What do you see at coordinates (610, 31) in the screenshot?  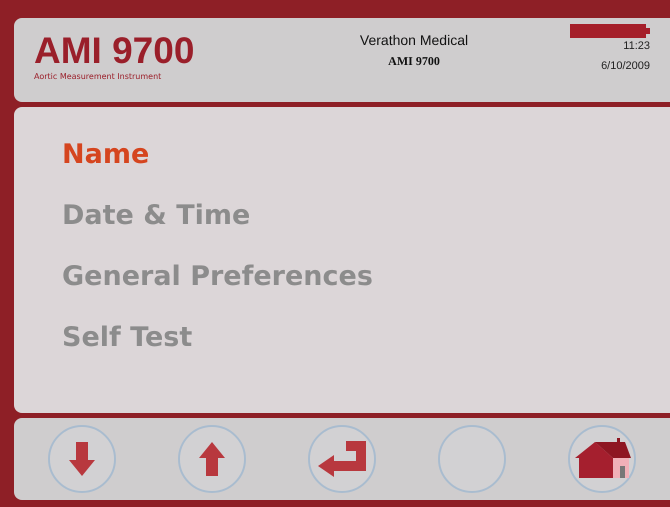 I see `battery-icon` at bounding box center [610, 31].